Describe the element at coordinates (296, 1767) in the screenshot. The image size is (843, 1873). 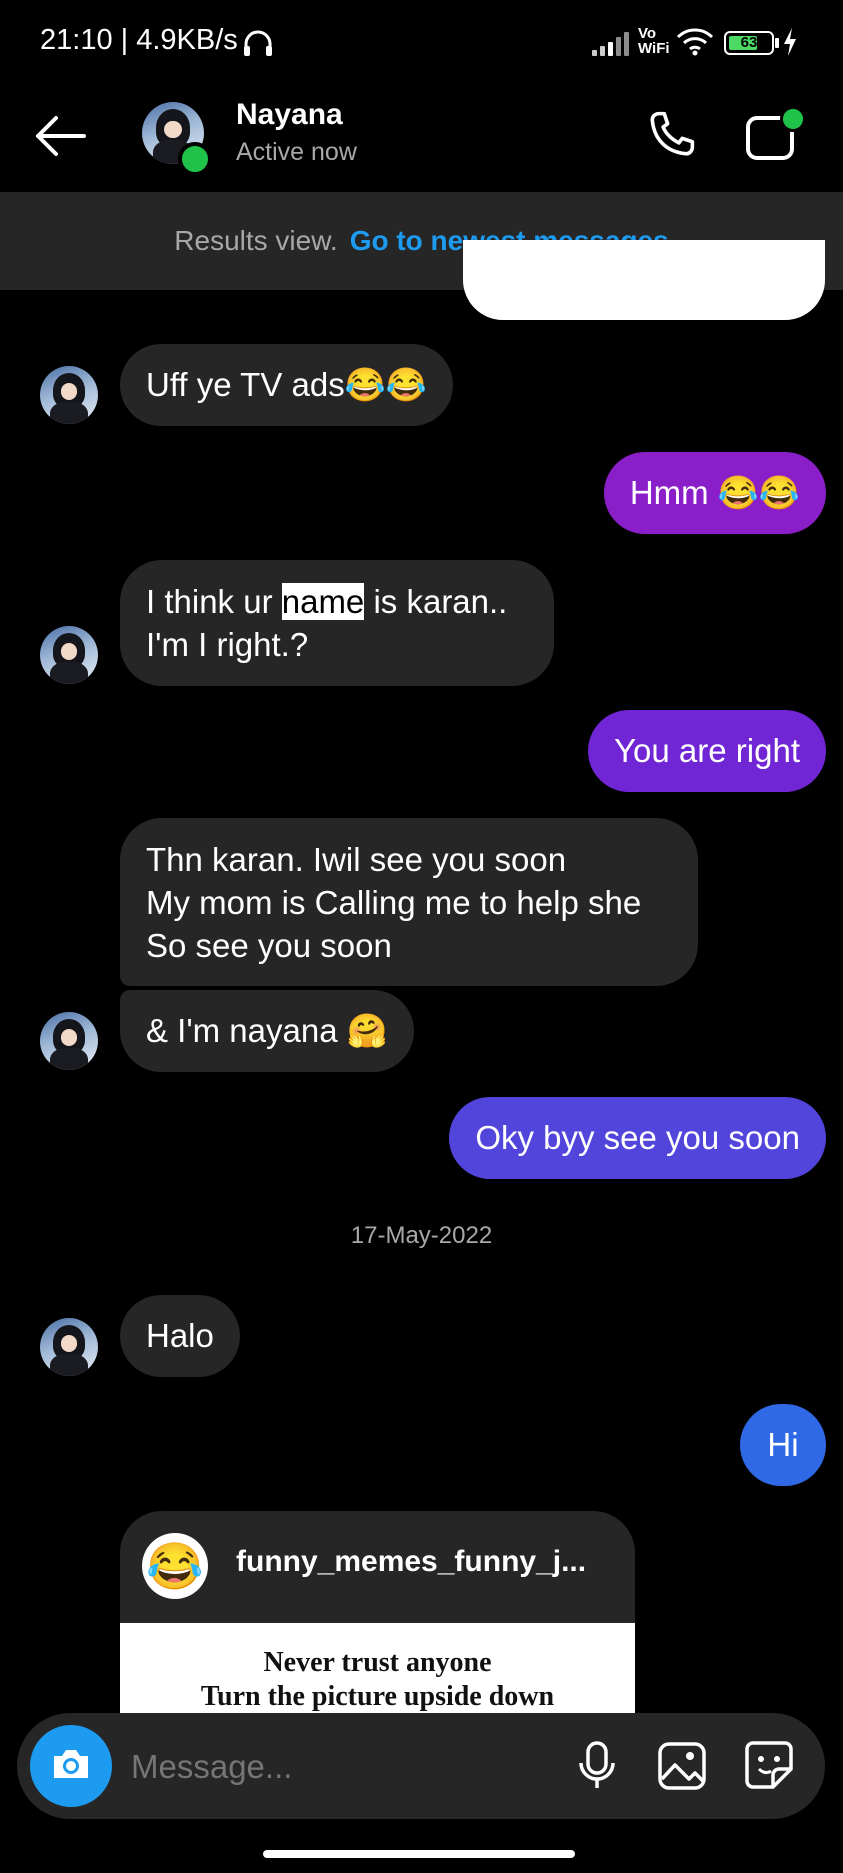
I see `message-input` at that location.